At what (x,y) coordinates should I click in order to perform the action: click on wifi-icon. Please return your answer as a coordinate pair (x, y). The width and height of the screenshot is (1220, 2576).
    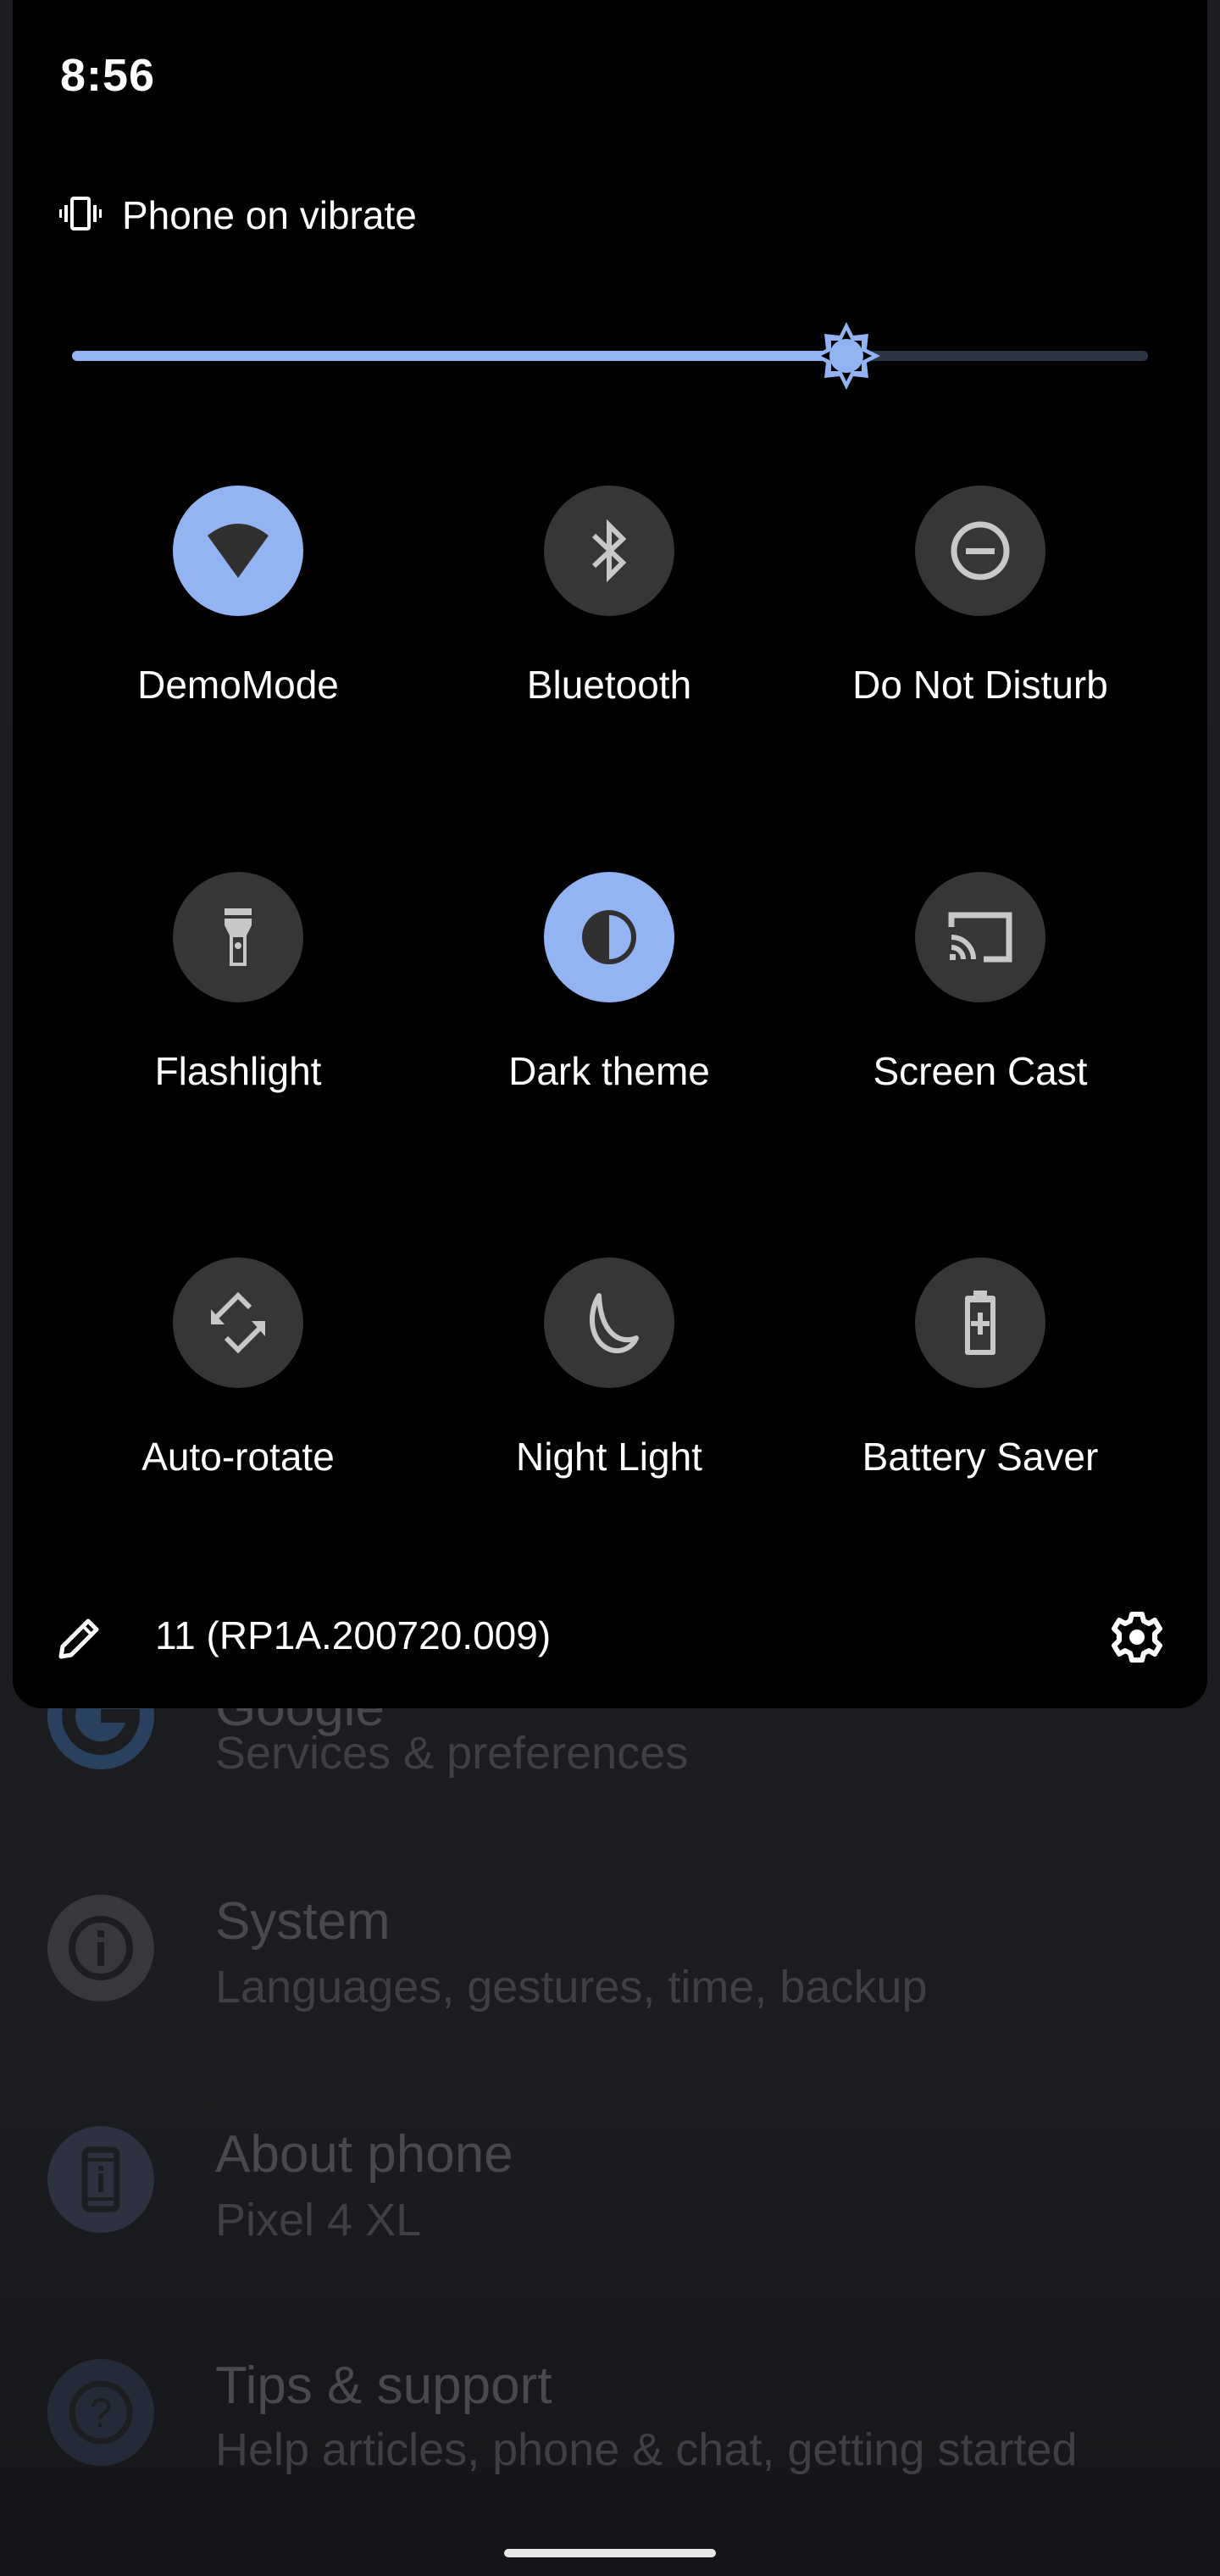
    Looking at the image, I should click on (238, 551).